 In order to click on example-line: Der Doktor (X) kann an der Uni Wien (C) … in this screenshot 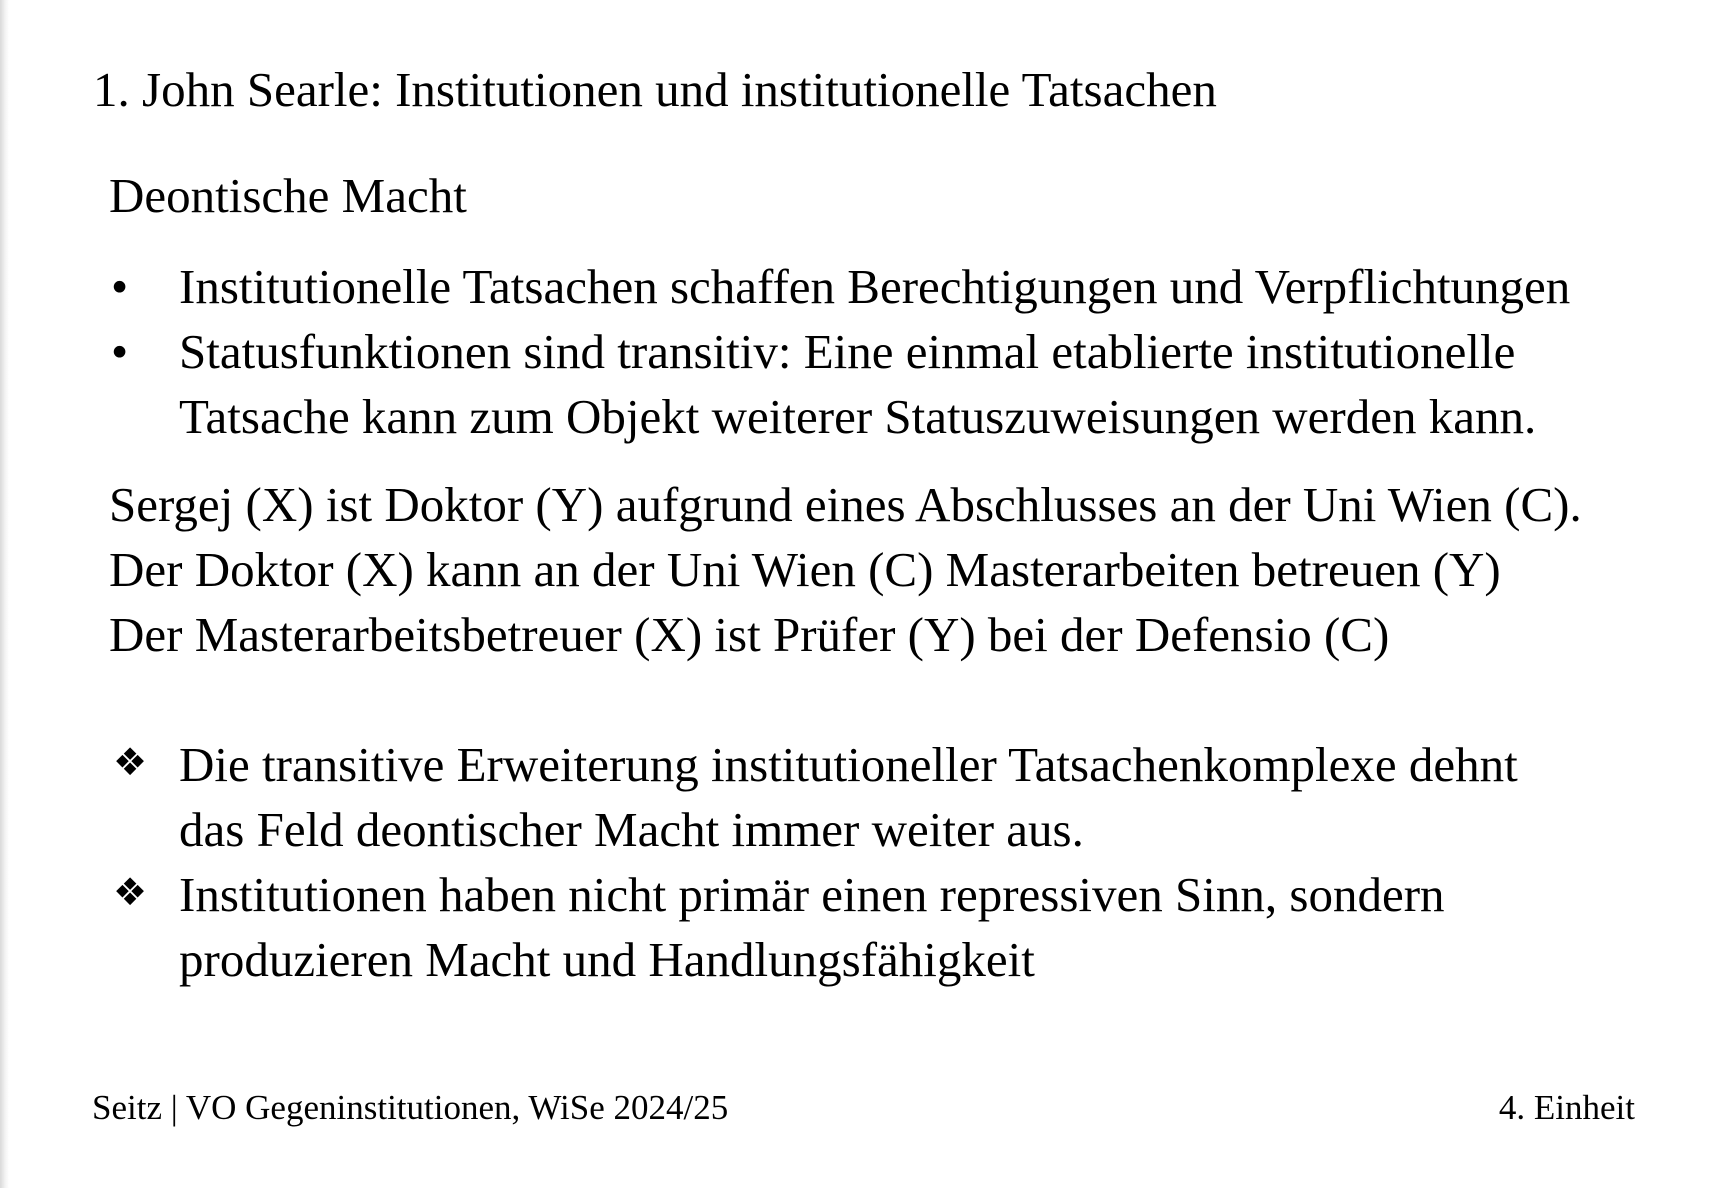, I will do `click(805, 569)`.